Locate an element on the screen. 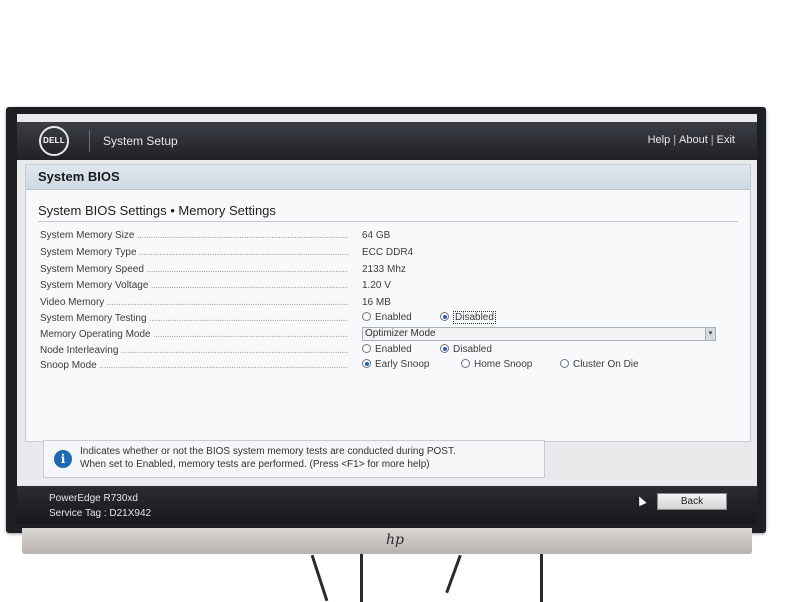 This screenshot has height=602, width=800. setting-value: 64 GB is located at coordinates (376, 235).